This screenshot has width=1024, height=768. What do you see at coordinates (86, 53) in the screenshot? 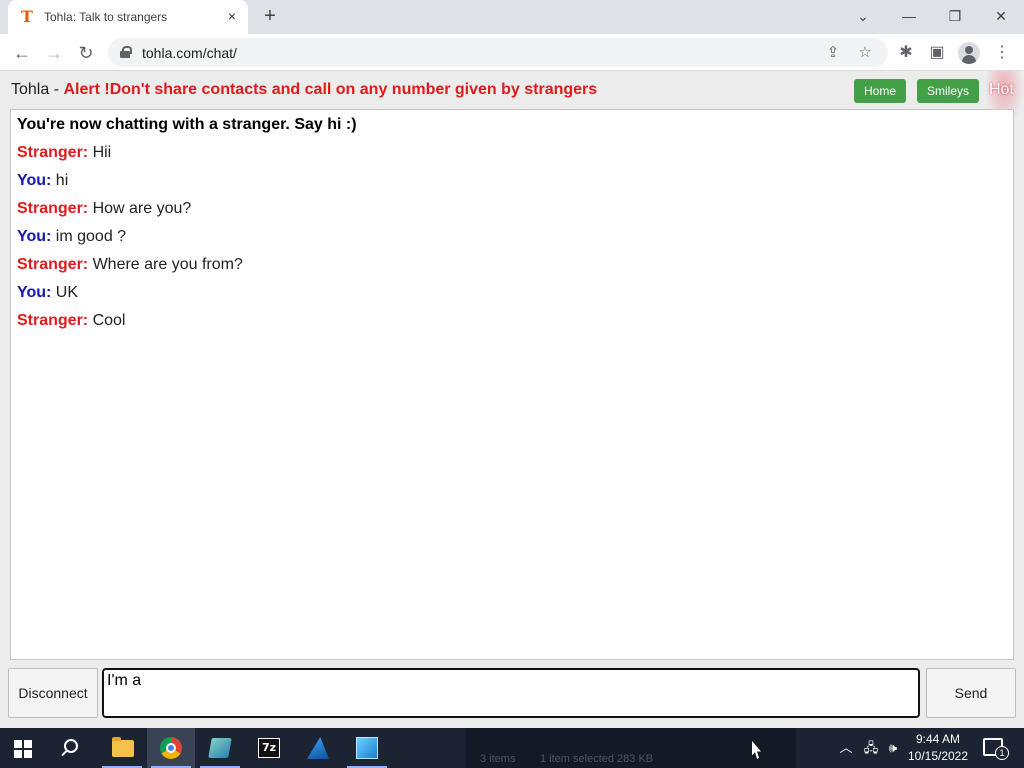
I see `reload-button: ↻` at bounding box center [86, 53].